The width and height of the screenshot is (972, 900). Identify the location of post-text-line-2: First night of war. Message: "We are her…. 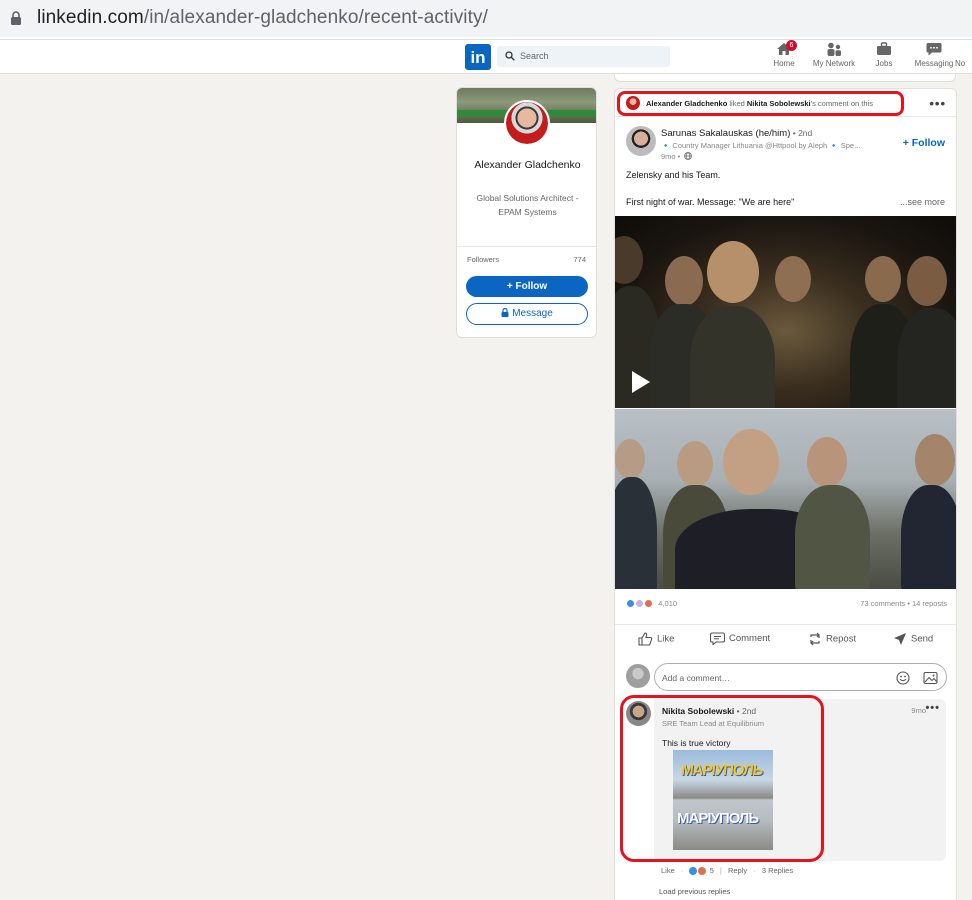
(710, 202).